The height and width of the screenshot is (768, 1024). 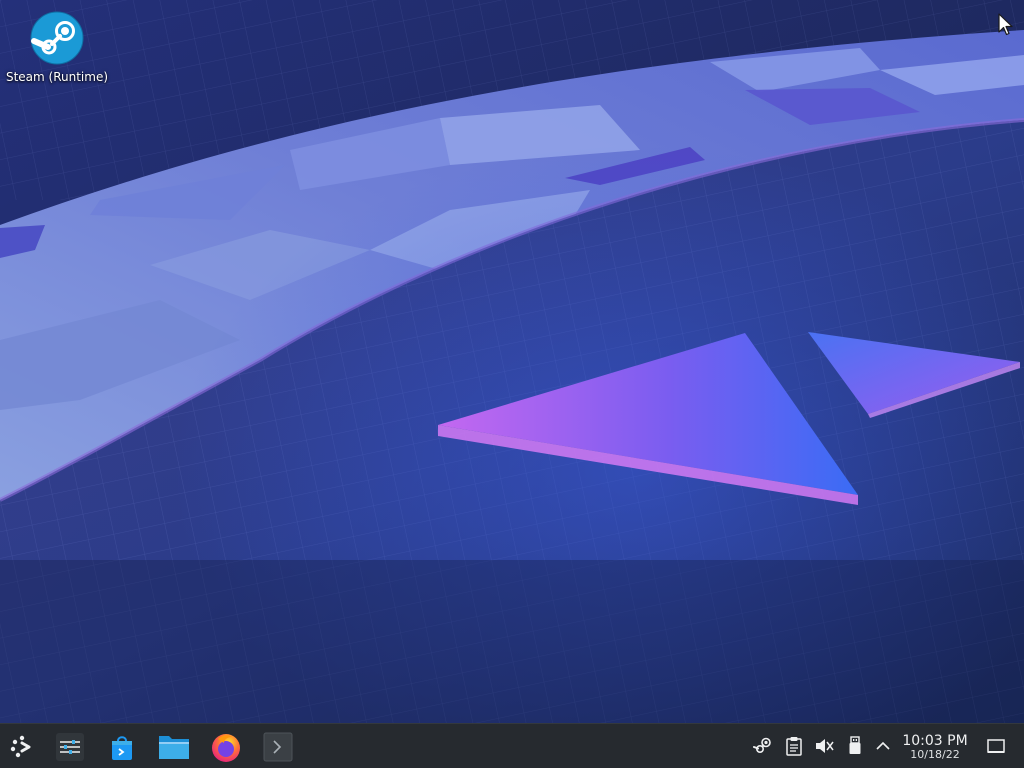 What do you see at coordinates (57, 38) in the screenshot?
I see `steam-icon` at bounding box center [57, 38].